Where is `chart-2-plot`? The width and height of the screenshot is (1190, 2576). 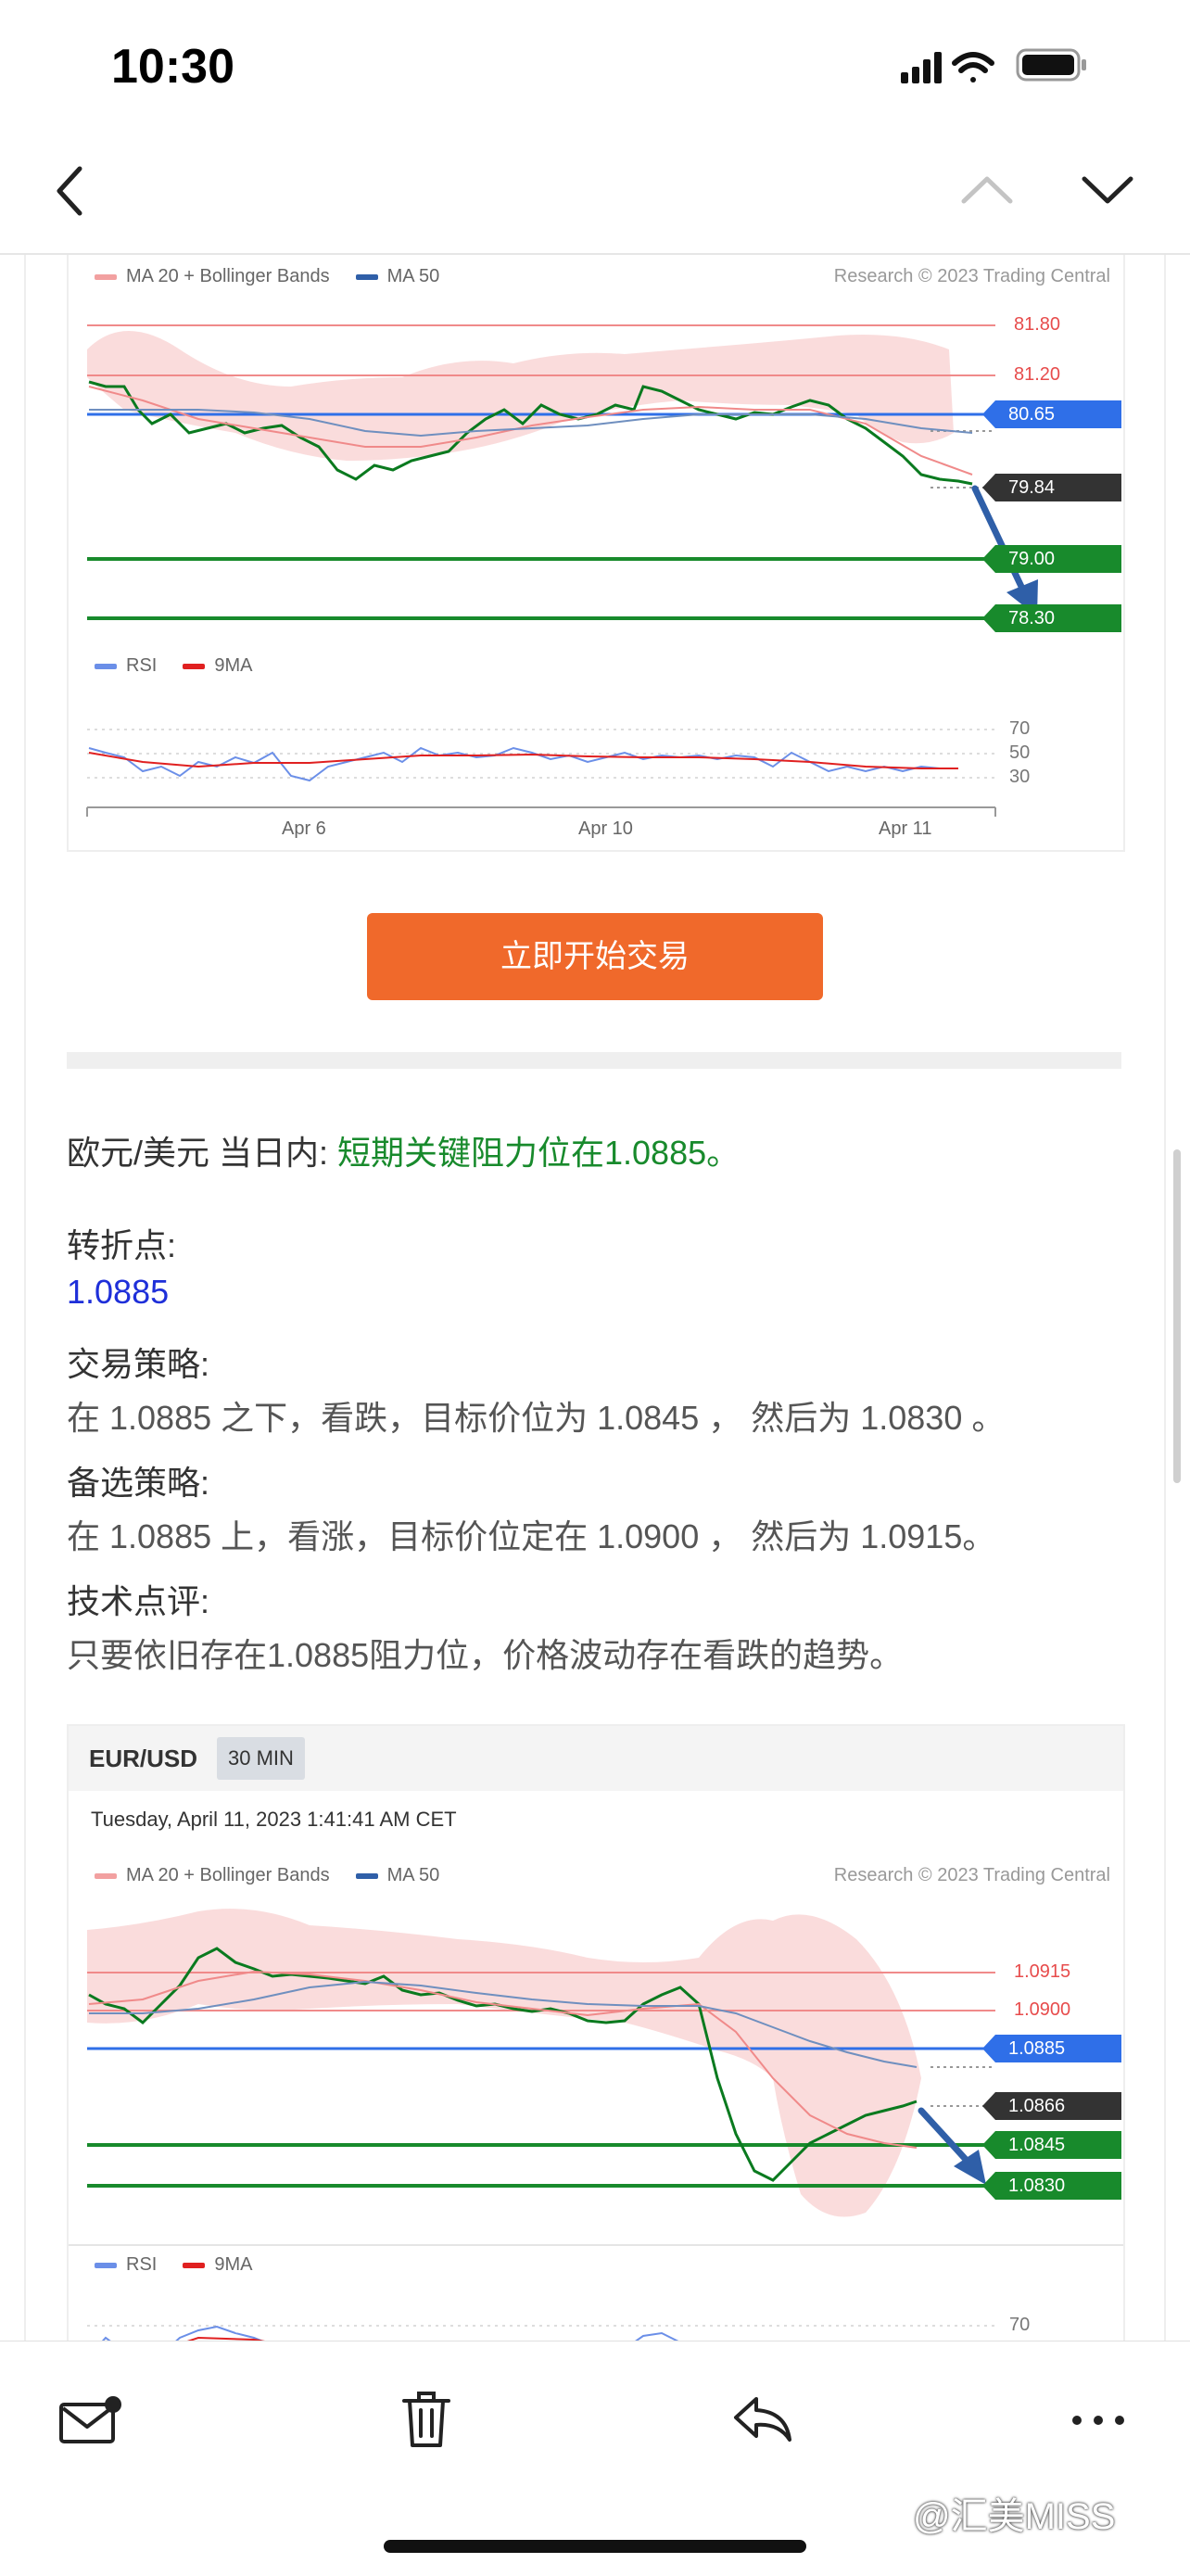
chart-2-plot is located at coordinates (596, 2125).